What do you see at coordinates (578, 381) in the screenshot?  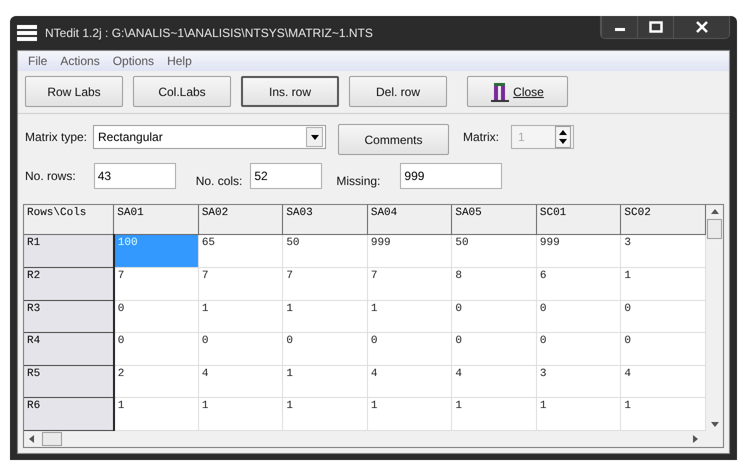 I see `table-cell: 3` at bounding box center [578, 381].